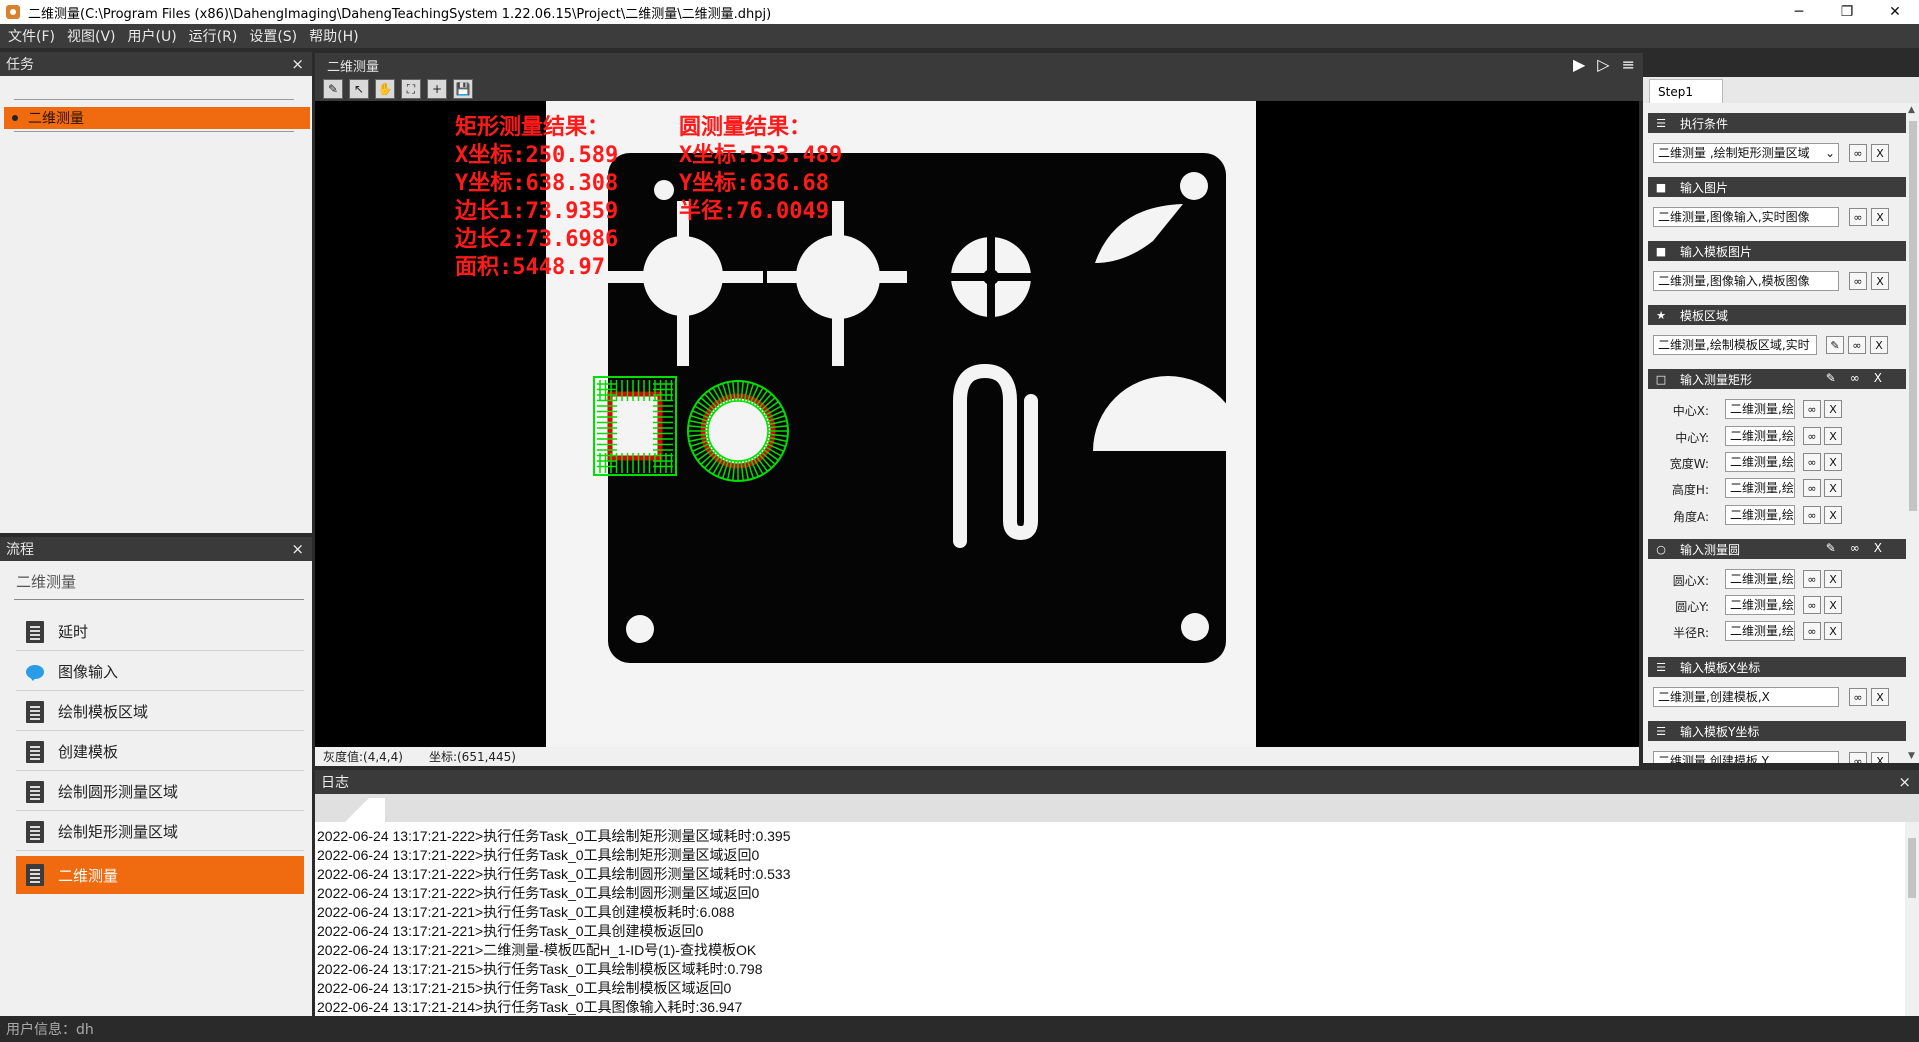 The height and width of the screenshot is (1042, 1919). Describe the element at coordinates (411, 89) in the screenshot. I see `fit-screen-icon: ⛶` at that location.